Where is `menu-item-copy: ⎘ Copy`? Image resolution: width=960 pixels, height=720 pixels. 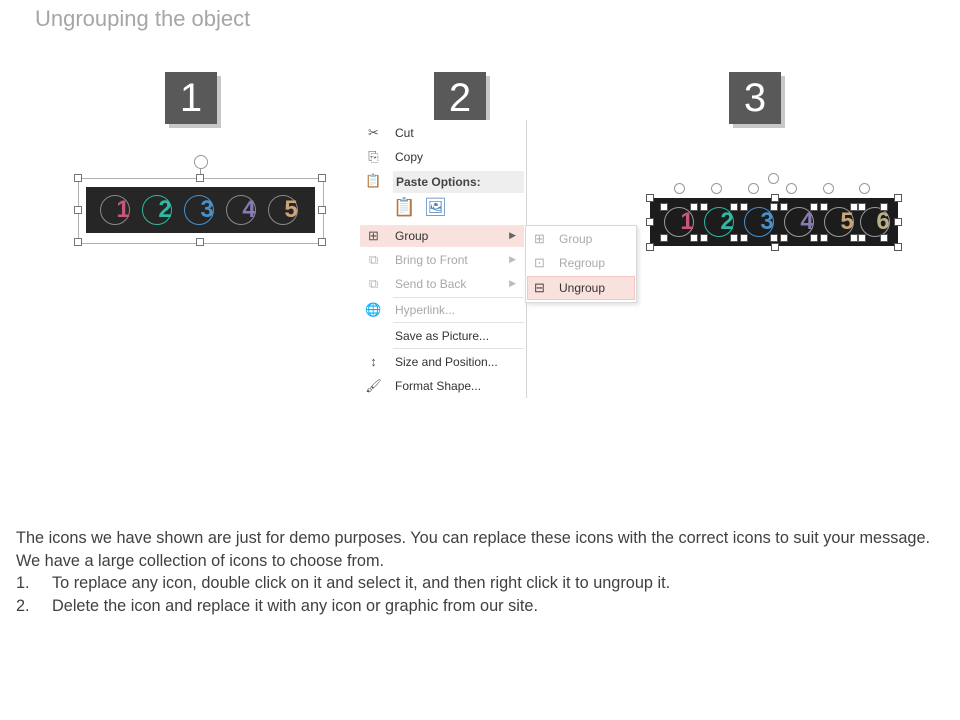 menu-item-copy: ⎘ Copy is located at coordinates (442, 157).